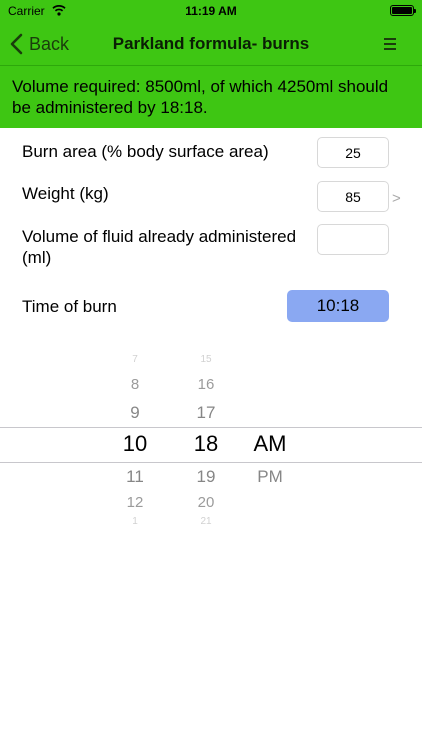 This screenshot has width=422, height=750. I want to click on period-option: AM, so click(270, 444).